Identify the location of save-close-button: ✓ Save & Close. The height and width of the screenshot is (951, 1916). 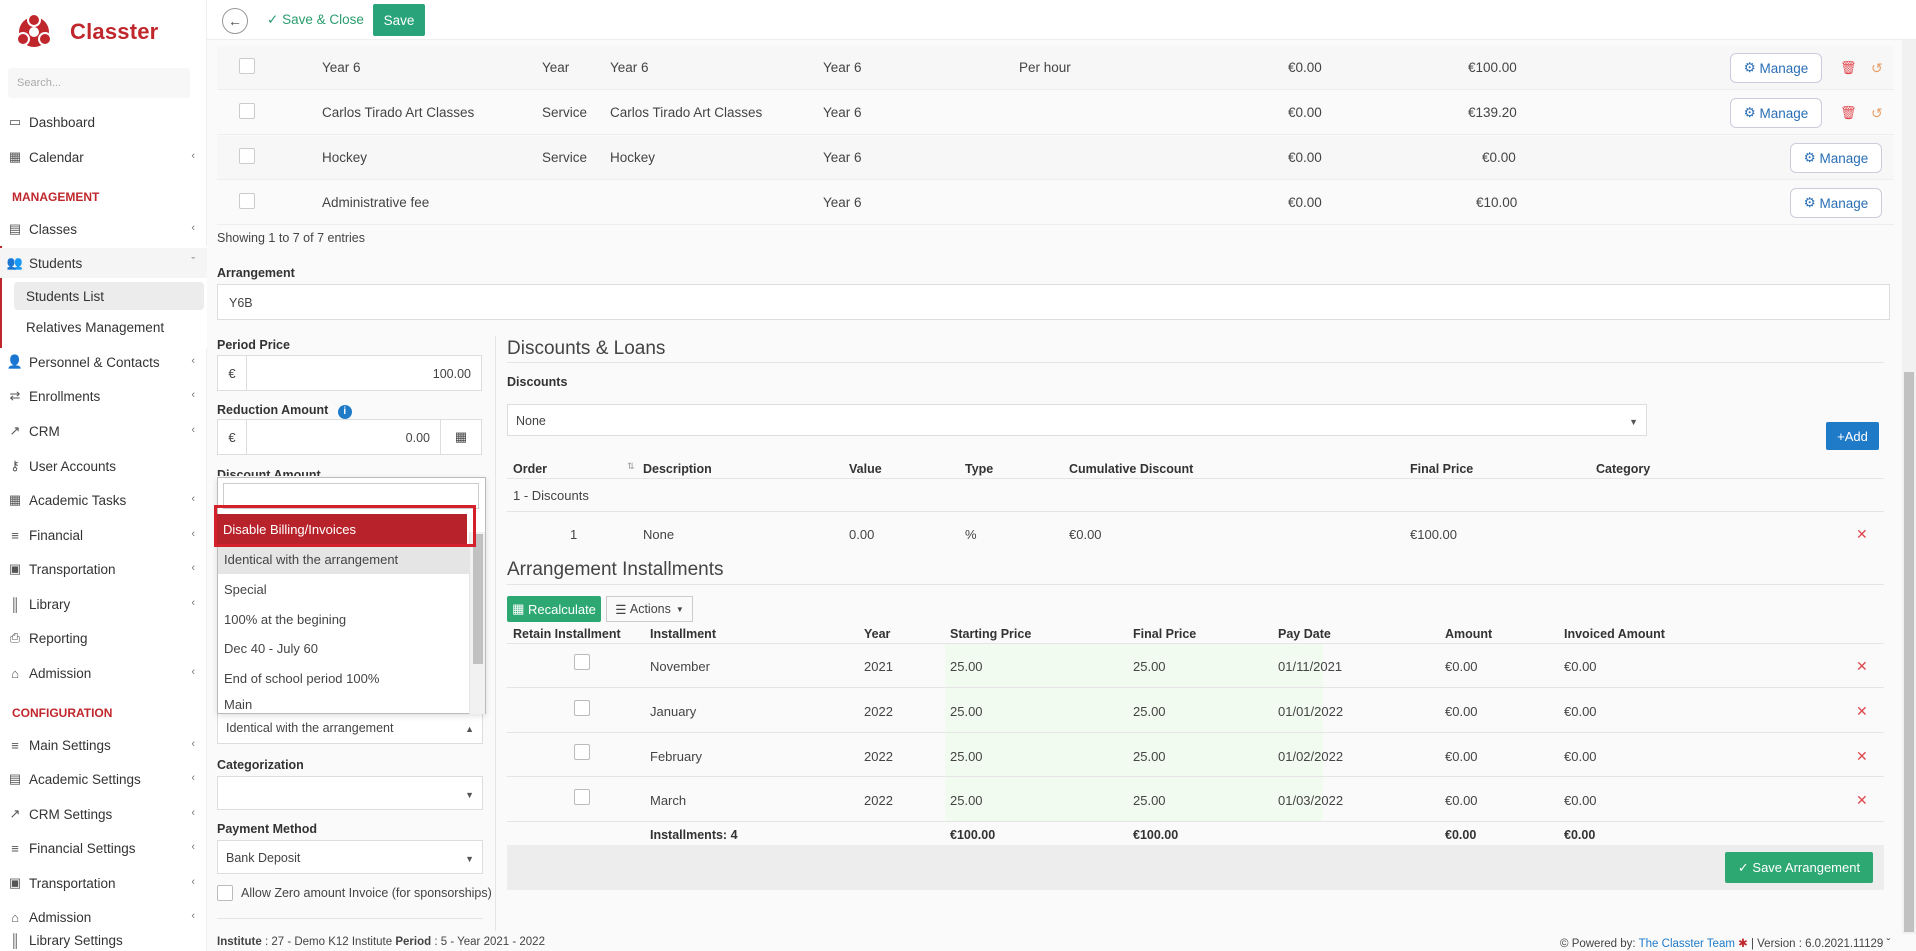
(315, 20).